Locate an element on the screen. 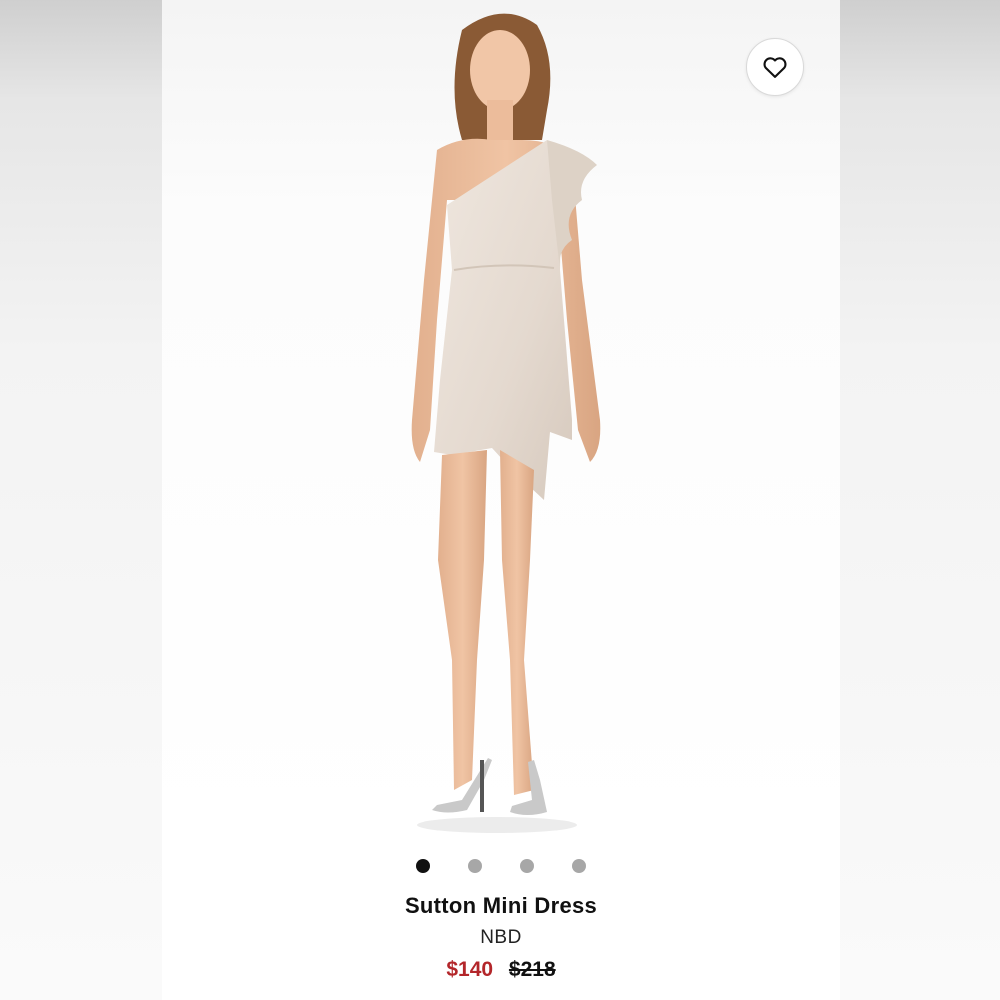 Image resolution: width=1000 pixels, height=1000 pixels. gallery-pagination is located at coordinates (501, 866).